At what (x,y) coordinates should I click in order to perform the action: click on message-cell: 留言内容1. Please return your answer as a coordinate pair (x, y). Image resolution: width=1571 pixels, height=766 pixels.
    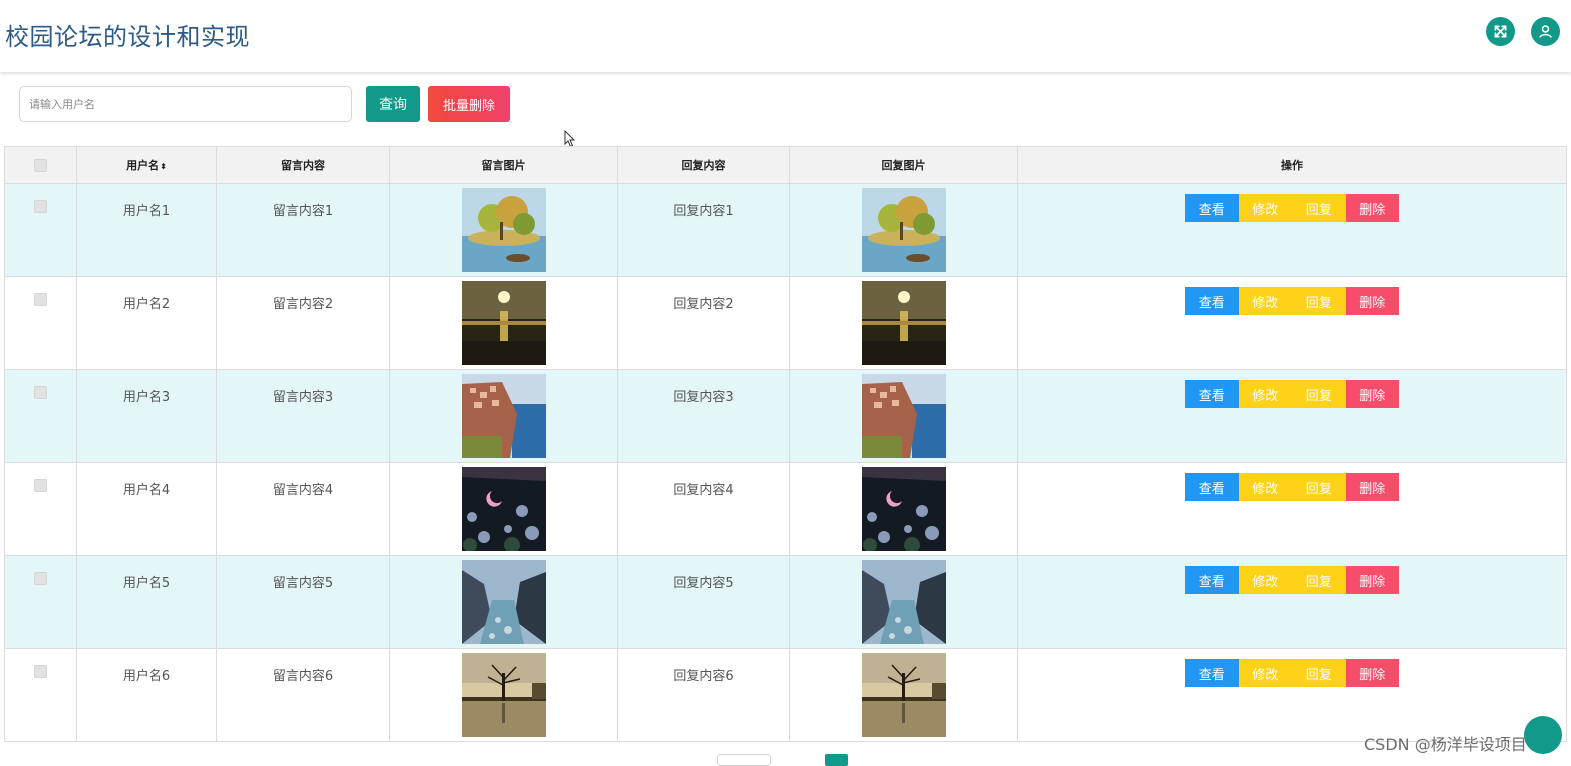
    Looking at the image, I should click on (303, 230).